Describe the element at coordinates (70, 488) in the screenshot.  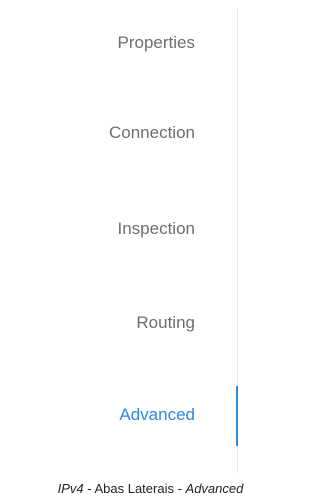
I see `caption-ipv4: IPv4` at that location.